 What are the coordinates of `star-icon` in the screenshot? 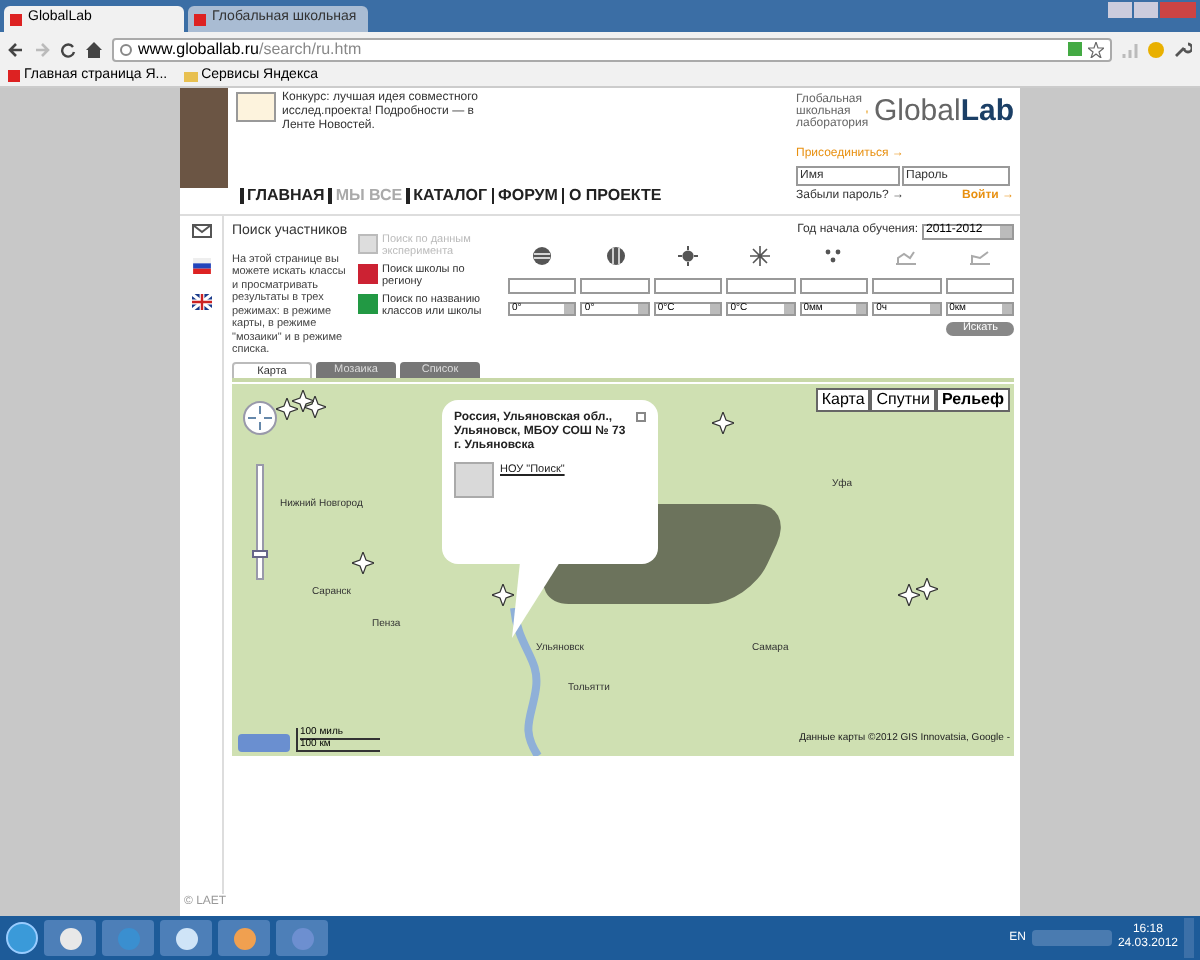 It's located at (1096, 49).